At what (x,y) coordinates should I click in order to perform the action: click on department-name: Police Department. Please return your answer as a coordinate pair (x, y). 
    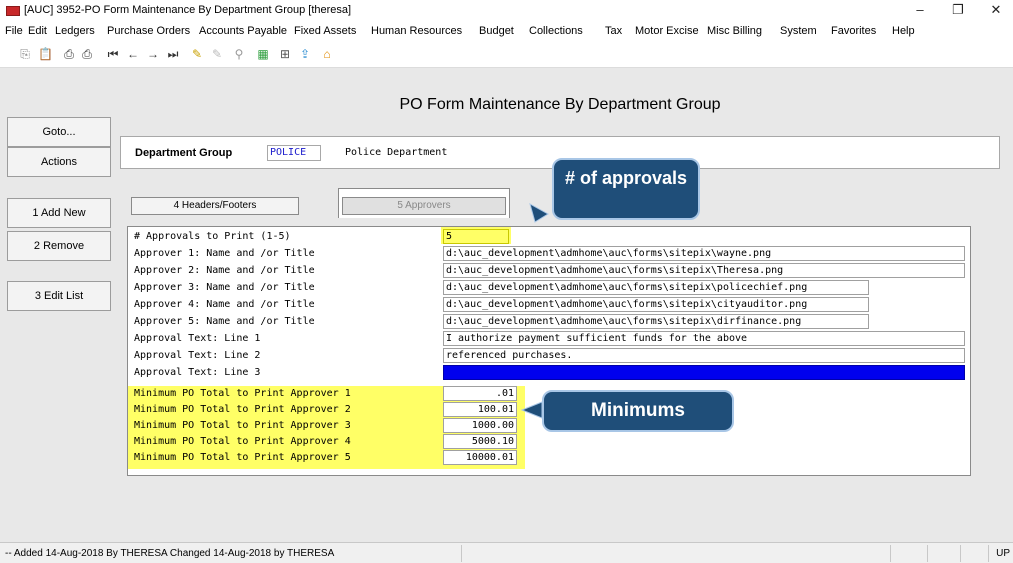
    Looking at the image, I should click on (396, 152).